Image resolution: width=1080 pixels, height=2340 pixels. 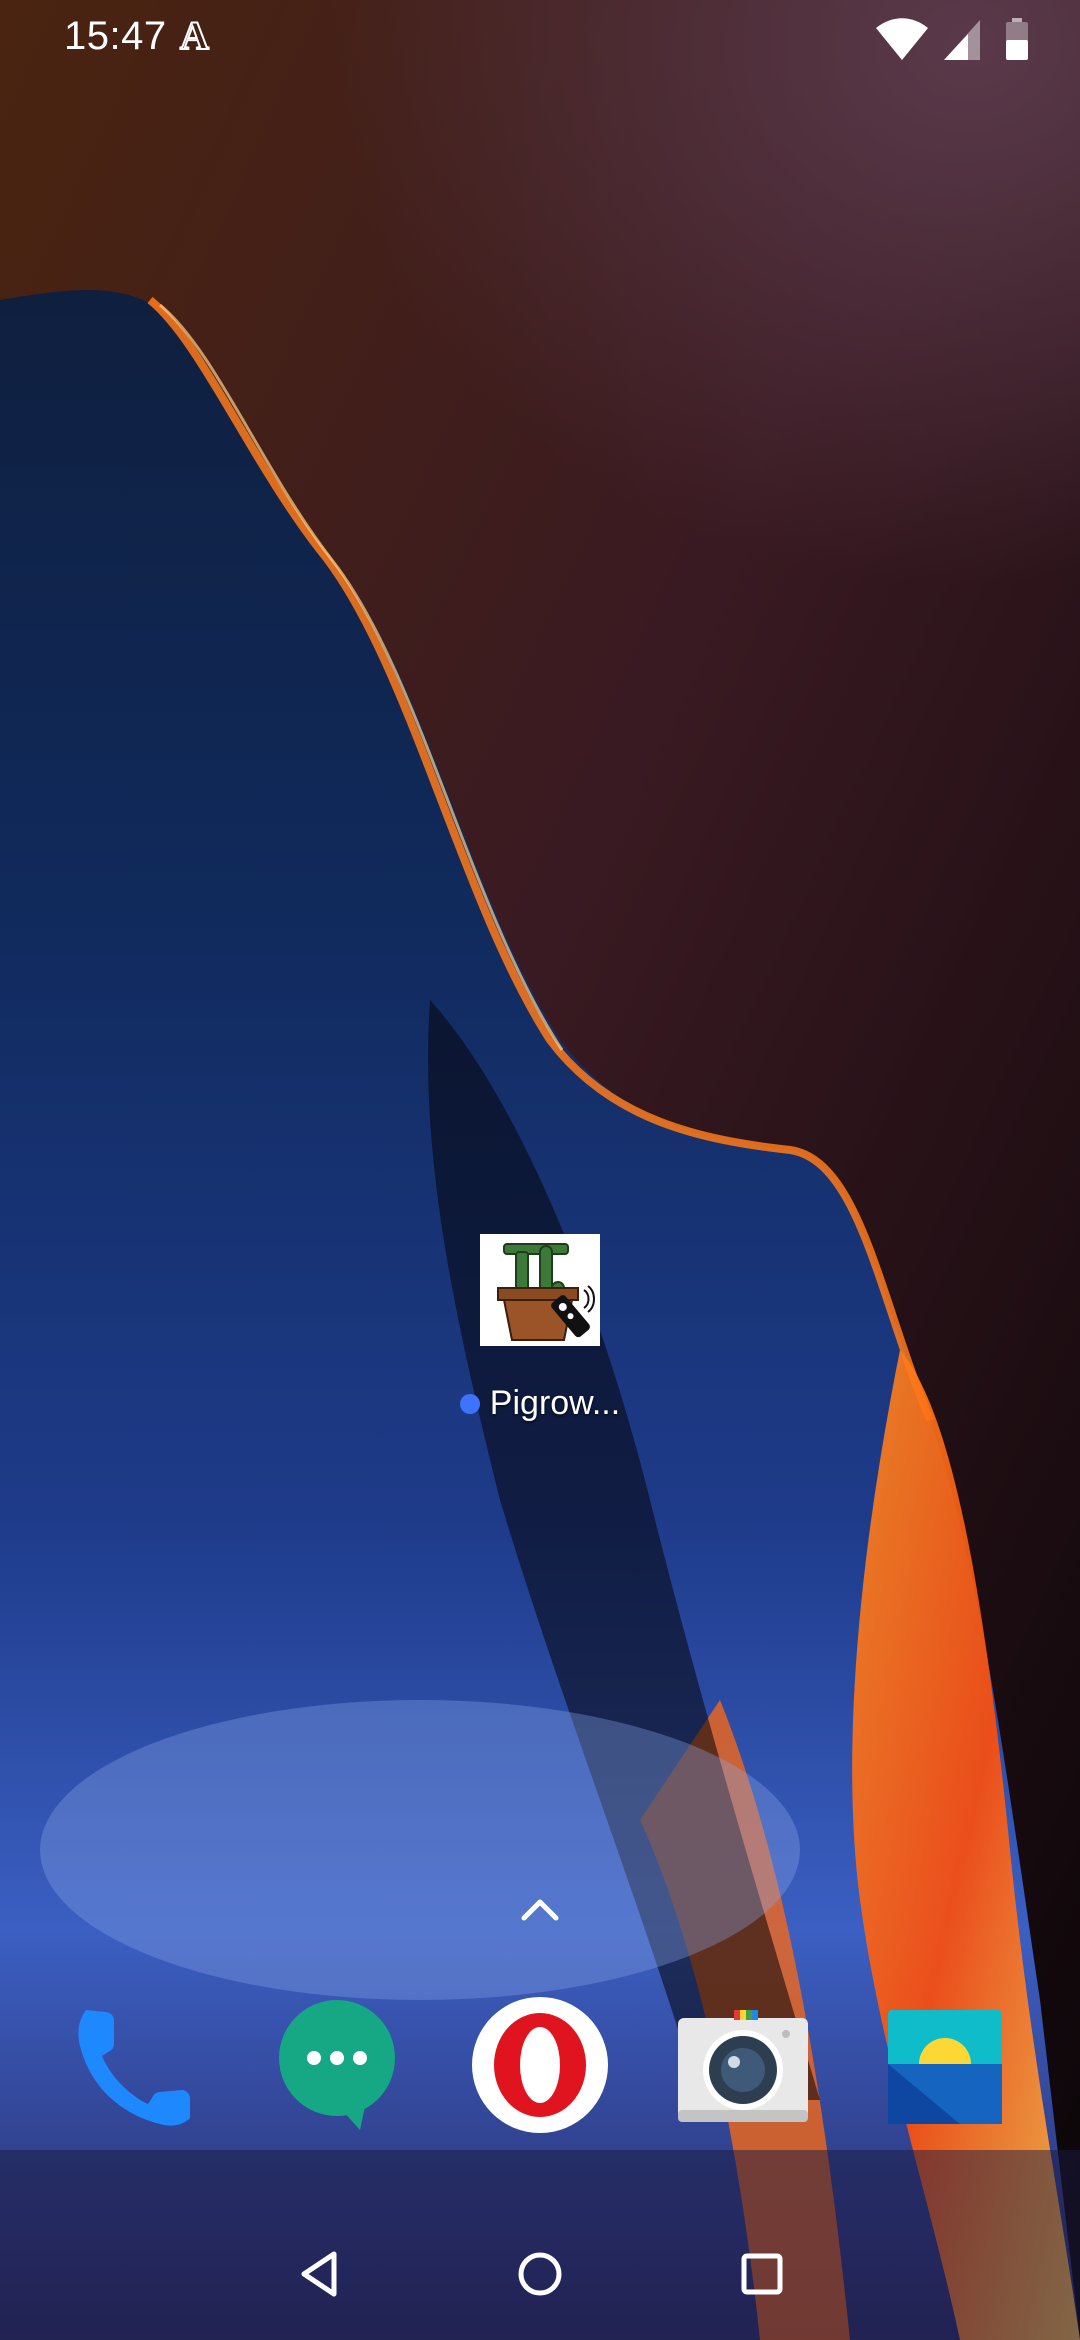 I want to click on gallery-icon, so click(x=945, y=2065).